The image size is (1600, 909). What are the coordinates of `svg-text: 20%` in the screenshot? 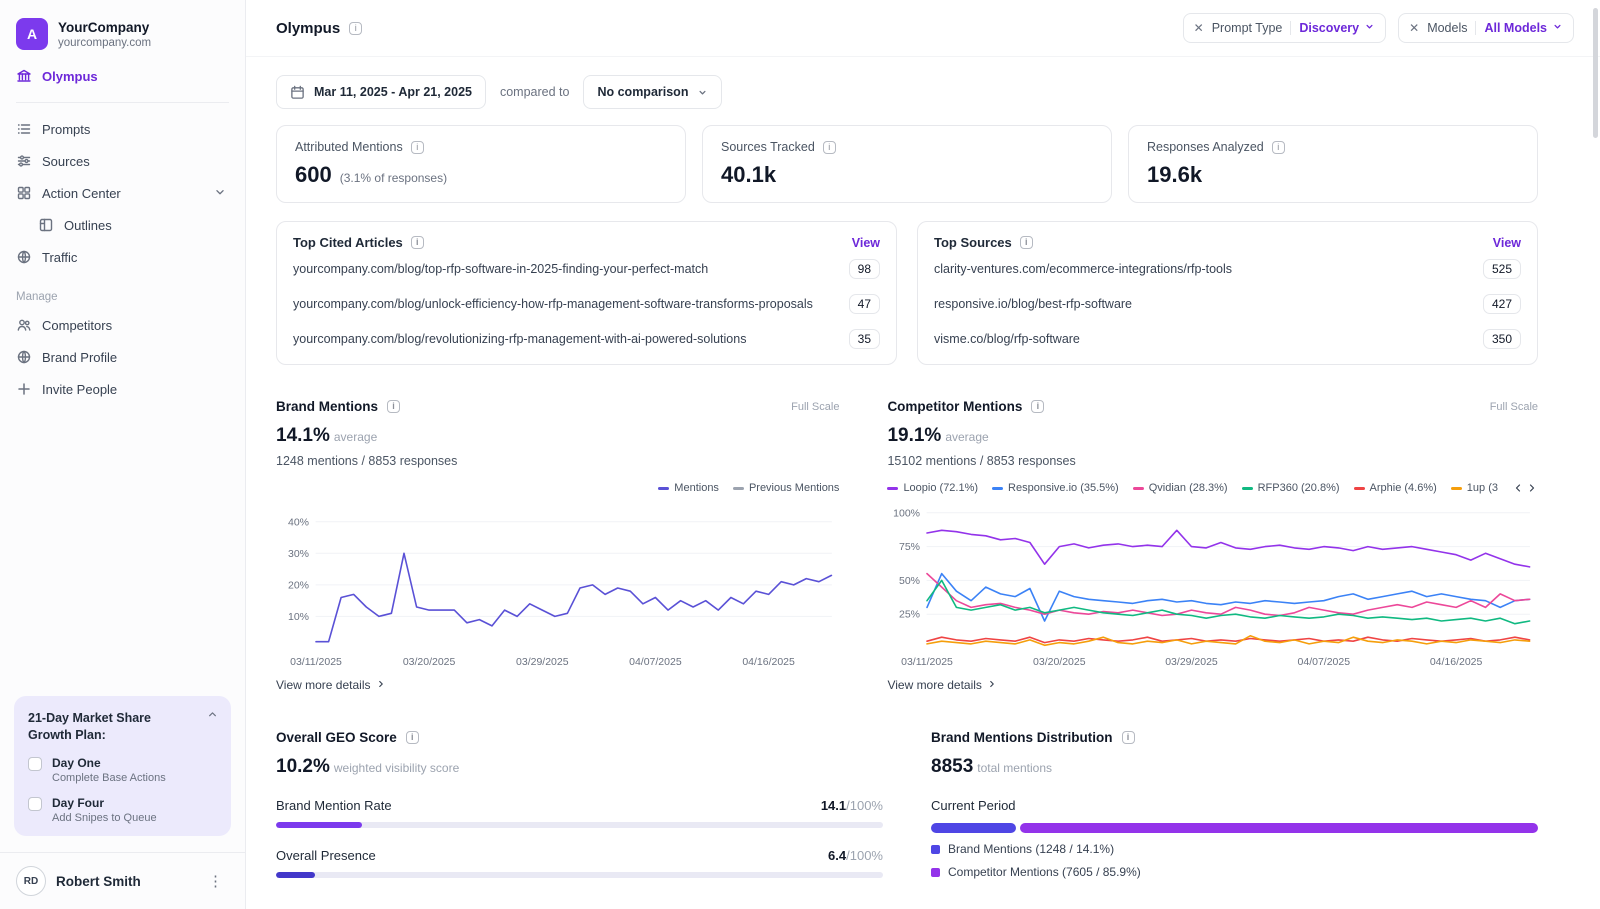 It's located at (298, 585).